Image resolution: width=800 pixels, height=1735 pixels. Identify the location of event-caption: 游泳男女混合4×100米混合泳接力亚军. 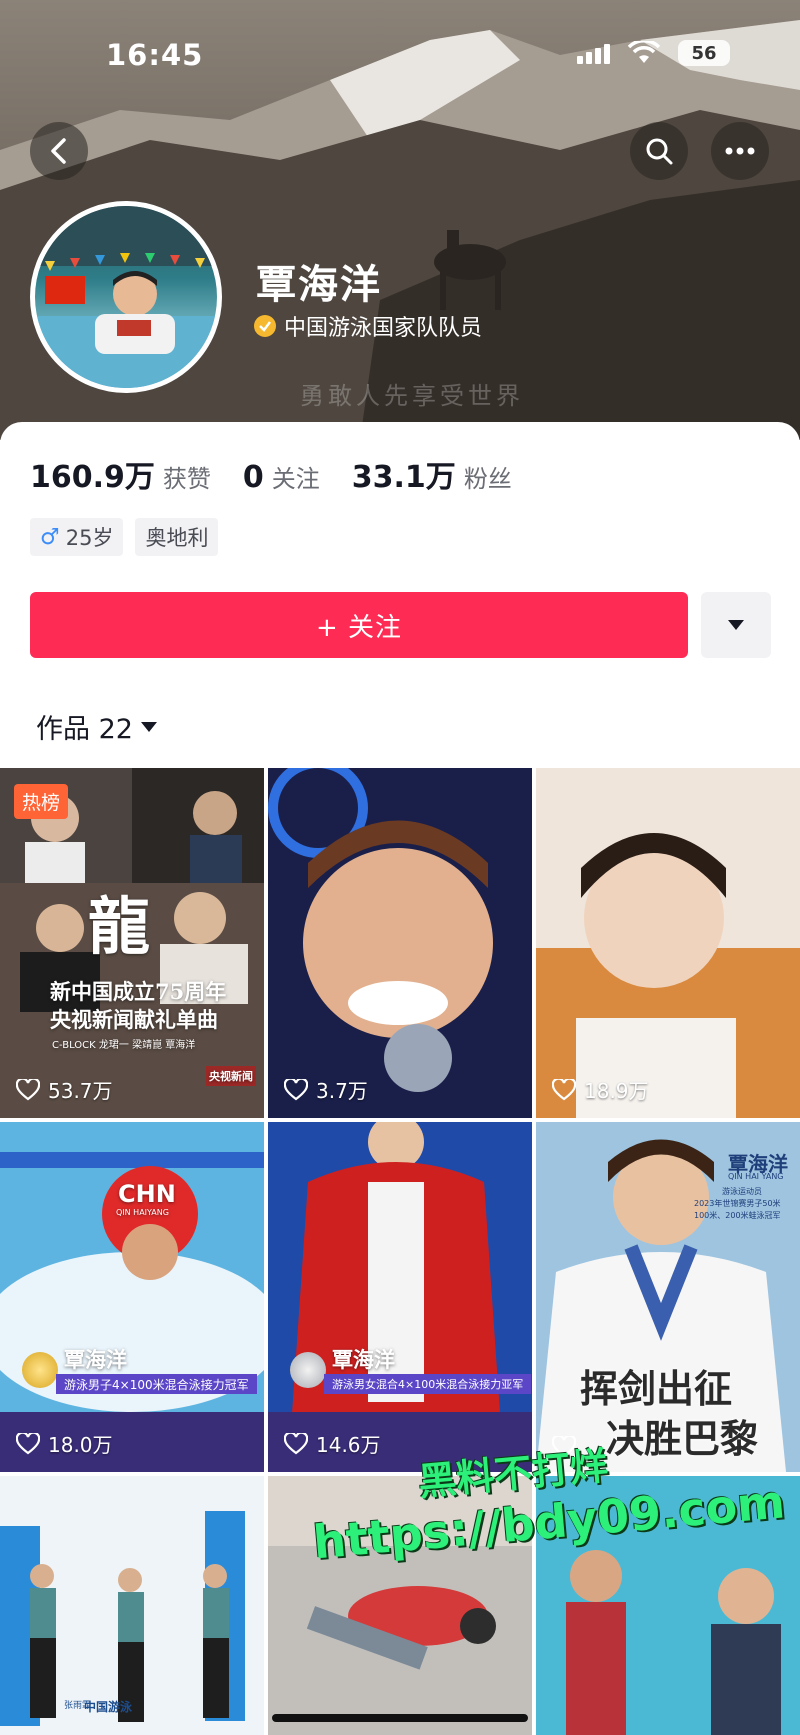
(428, 1384).